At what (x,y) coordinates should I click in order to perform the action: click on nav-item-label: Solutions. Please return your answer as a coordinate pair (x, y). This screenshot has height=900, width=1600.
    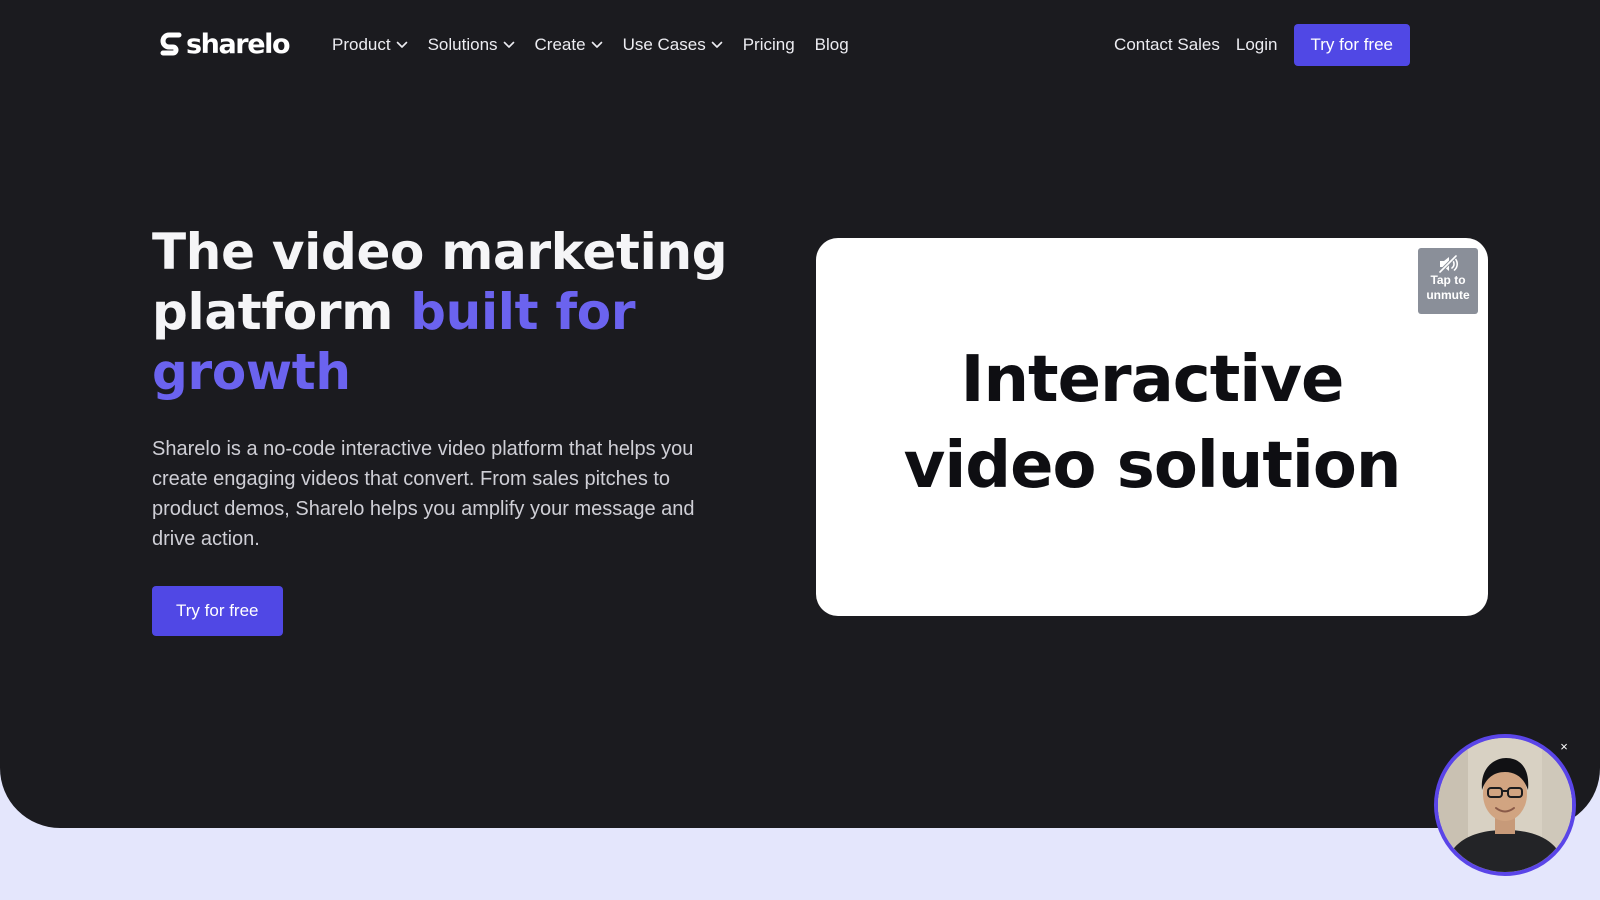
    Looking at the image, I should click on (462, 44).